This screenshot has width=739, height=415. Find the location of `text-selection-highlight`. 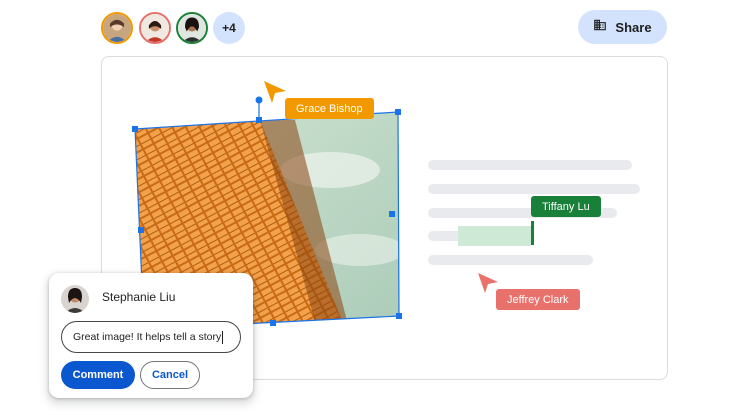

text-selection-highlight is located at coordinates (494, 236).